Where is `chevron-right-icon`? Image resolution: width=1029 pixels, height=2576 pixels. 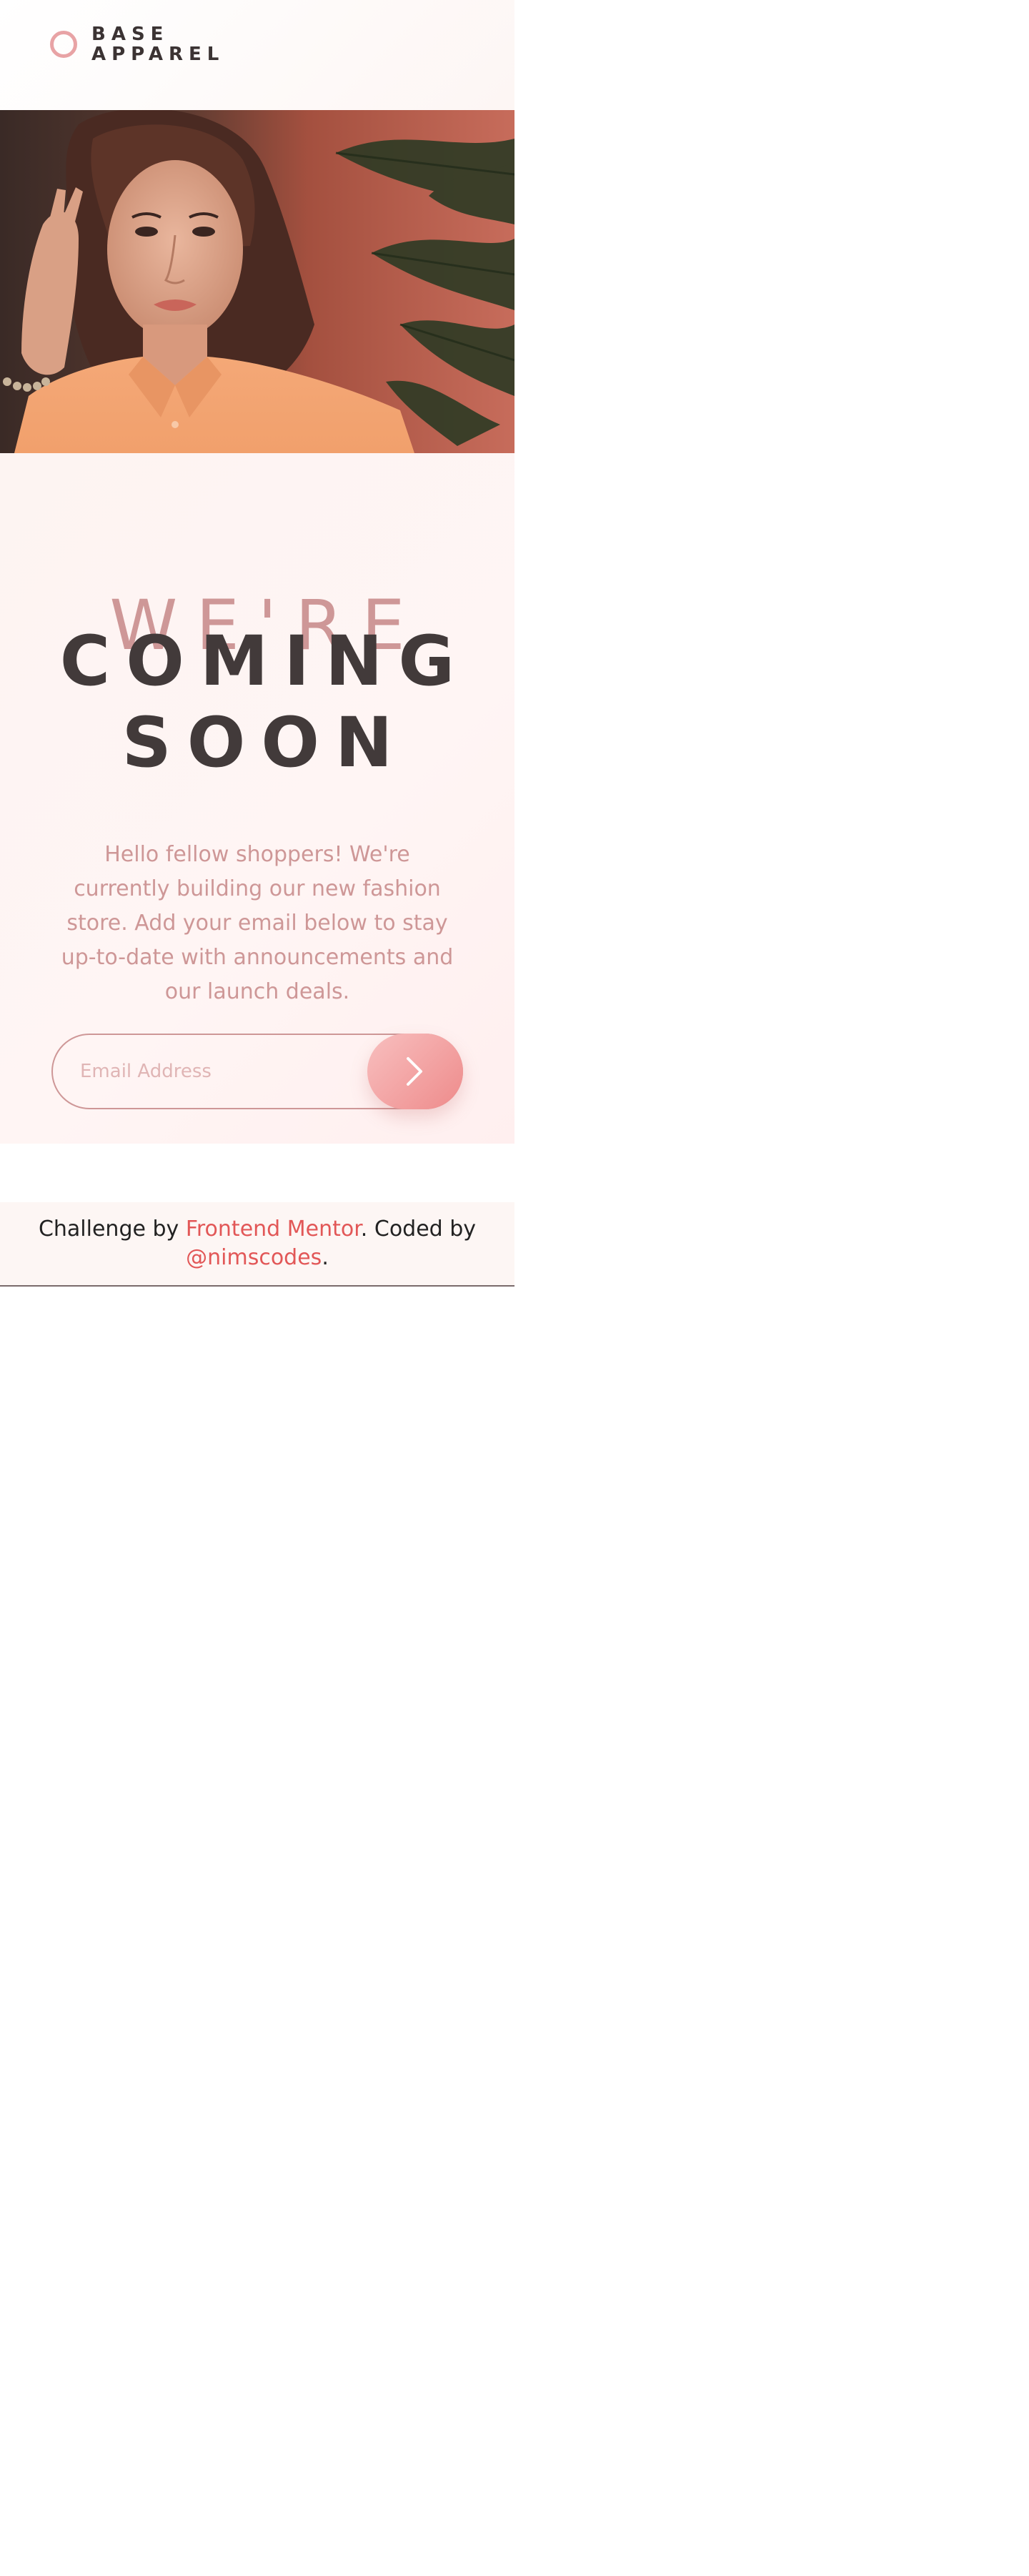
chevron-right-icon is located at coordinates (414, 1071).